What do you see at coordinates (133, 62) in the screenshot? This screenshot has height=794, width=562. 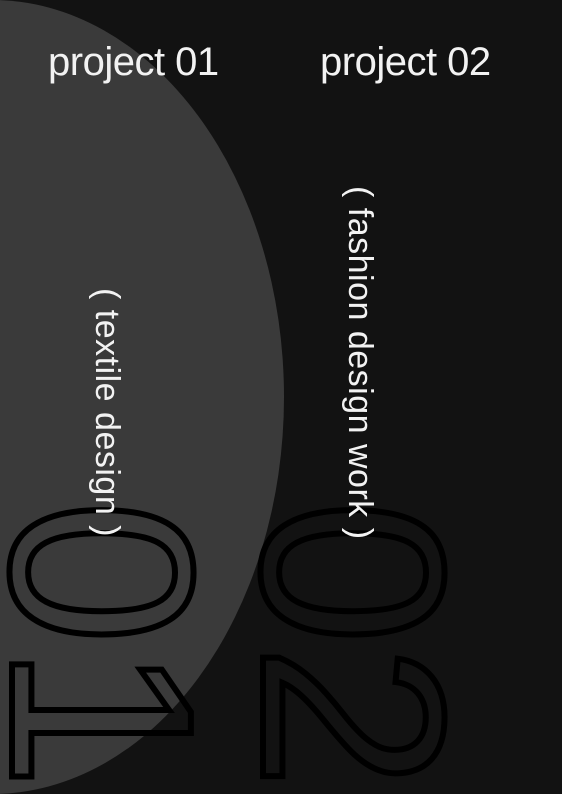 I see `project-01-title: project 01` at bounding box center [133, 62].